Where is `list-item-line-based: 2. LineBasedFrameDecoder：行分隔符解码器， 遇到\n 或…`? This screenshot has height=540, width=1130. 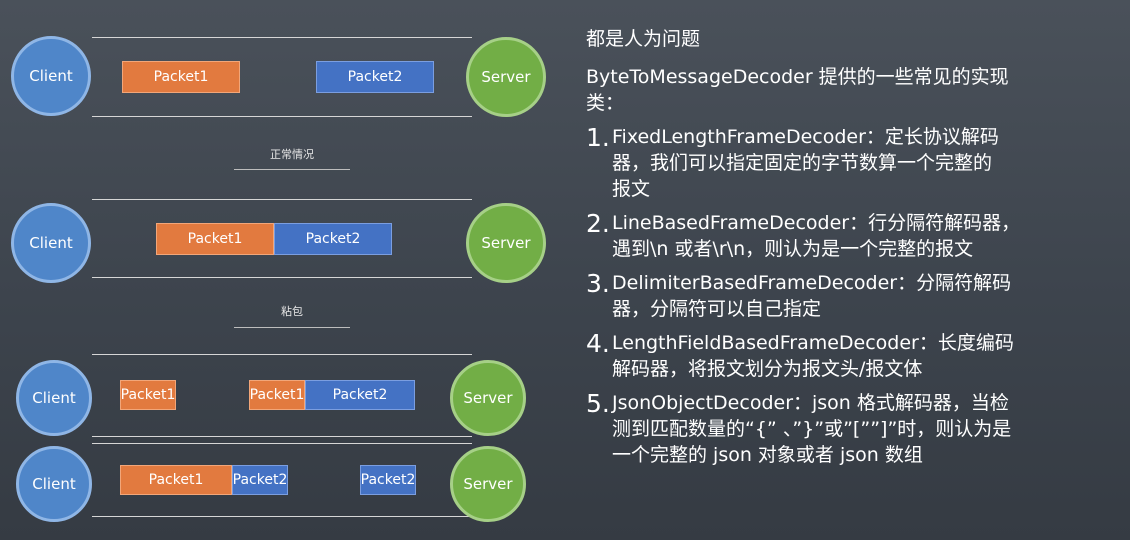 list-item-line-based: 2. LineBasedFrameDecoder：行分隔符解码器， 遇到\n 或… is located at coordinates (851, 236).